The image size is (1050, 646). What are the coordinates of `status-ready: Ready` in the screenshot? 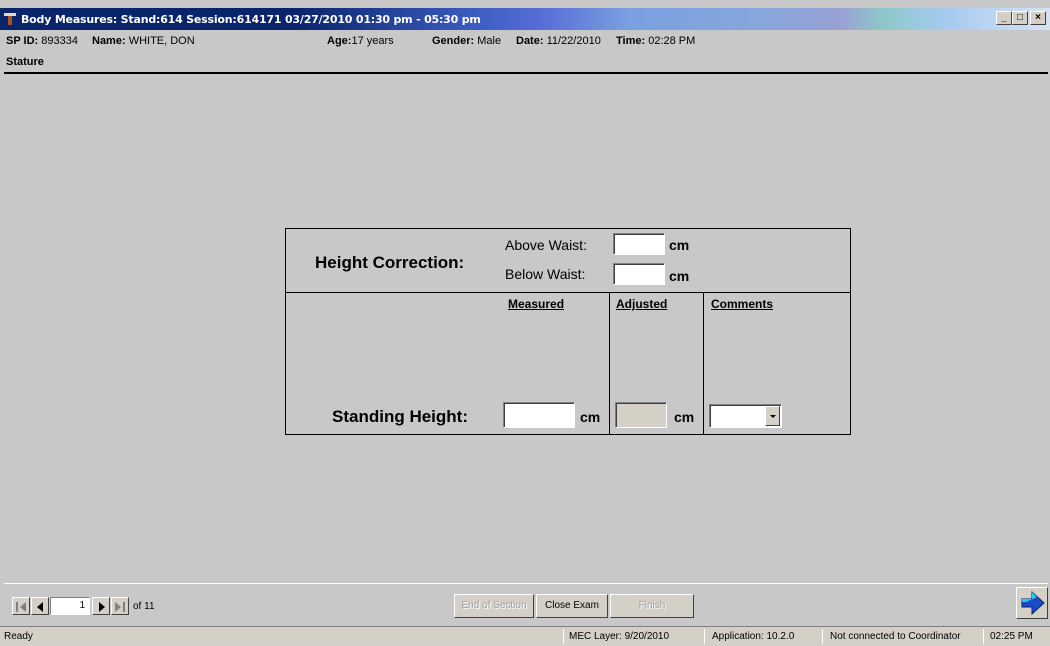 It's located at (18, 636).